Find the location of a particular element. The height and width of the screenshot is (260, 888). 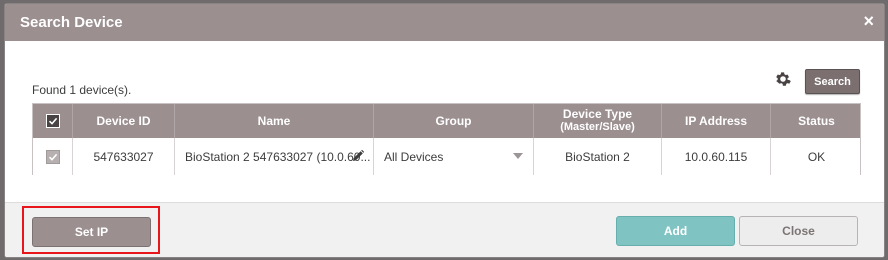

row-checkbox-cell is located at coordinates (52, 156).